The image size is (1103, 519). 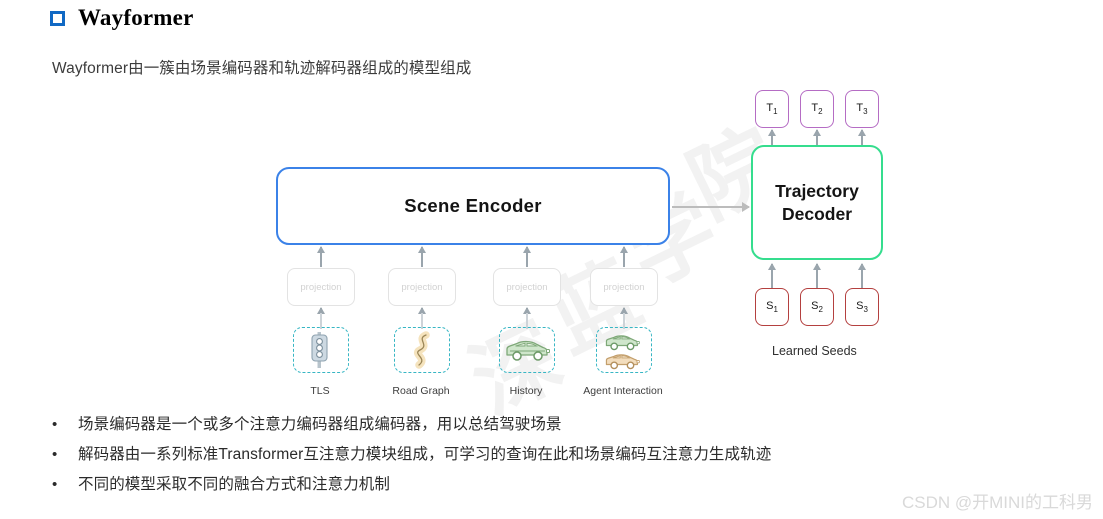 I want to click on learned-seed-label: S1, so click(x=772, y=307).